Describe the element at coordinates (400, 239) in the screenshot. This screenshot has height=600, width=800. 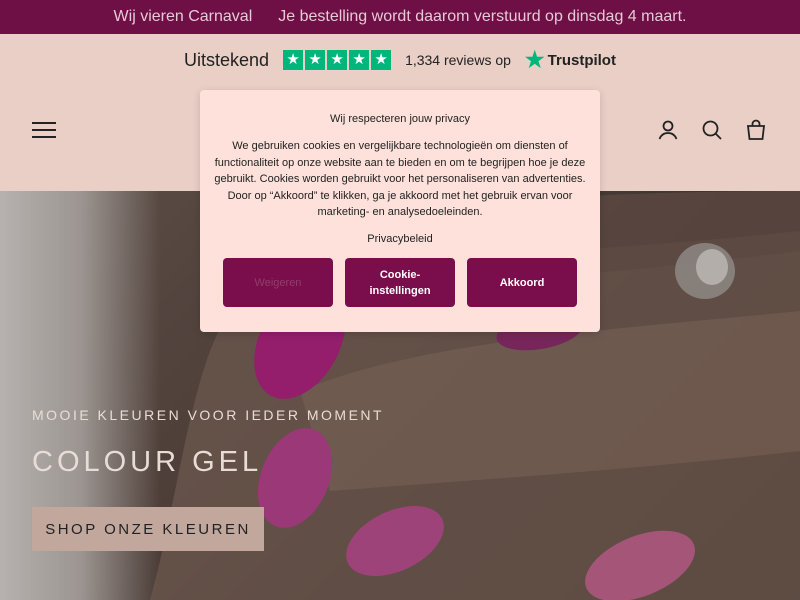
I see `privacy-policy-link: Privacybeleid` at that location.